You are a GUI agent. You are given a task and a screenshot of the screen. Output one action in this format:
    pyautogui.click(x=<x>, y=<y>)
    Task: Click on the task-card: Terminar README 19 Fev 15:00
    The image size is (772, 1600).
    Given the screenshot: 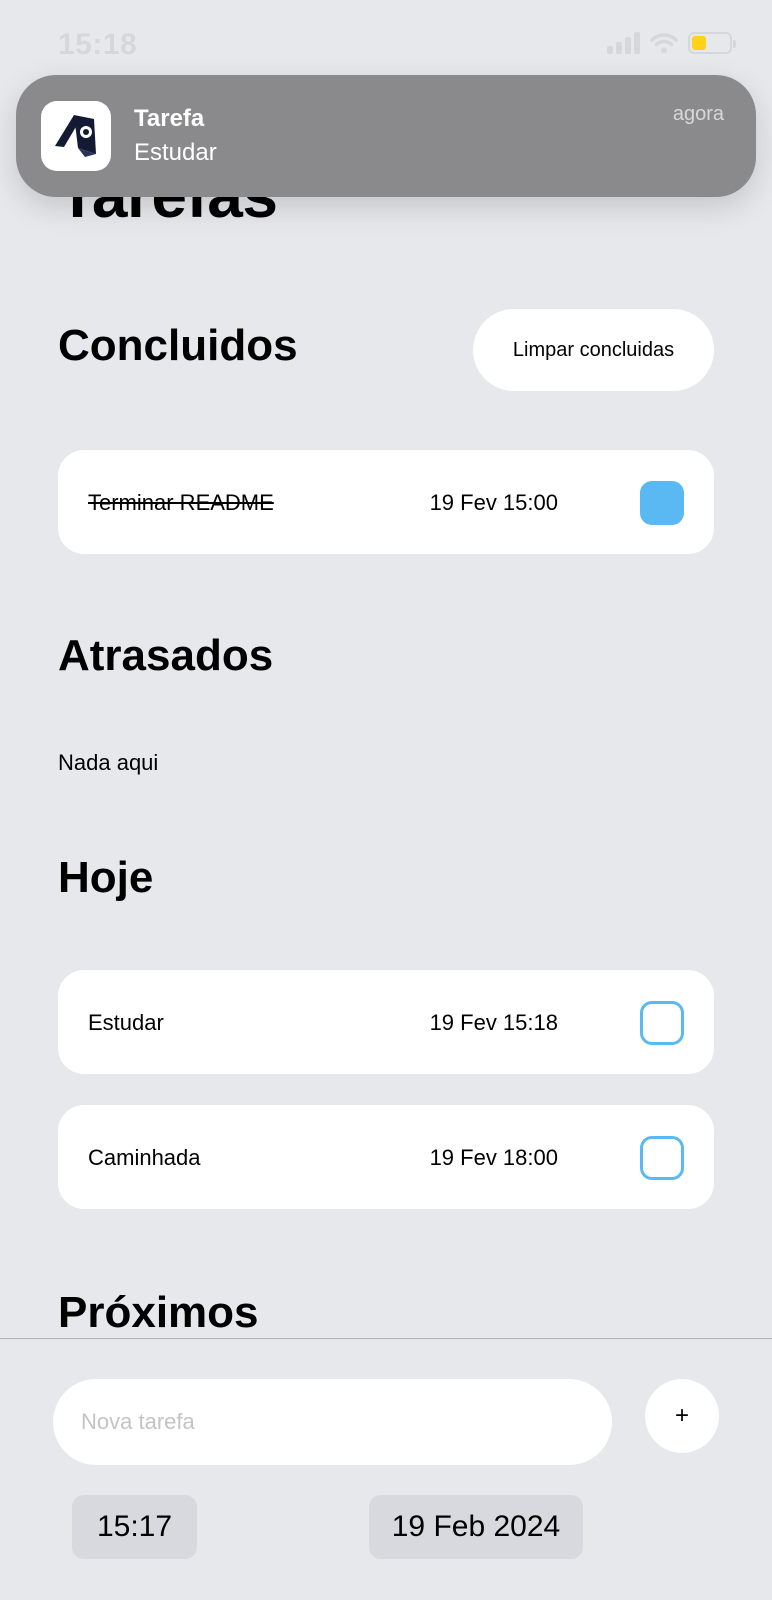 What is the action you would take?
    pyautogui.click(x=386, y=502)
    